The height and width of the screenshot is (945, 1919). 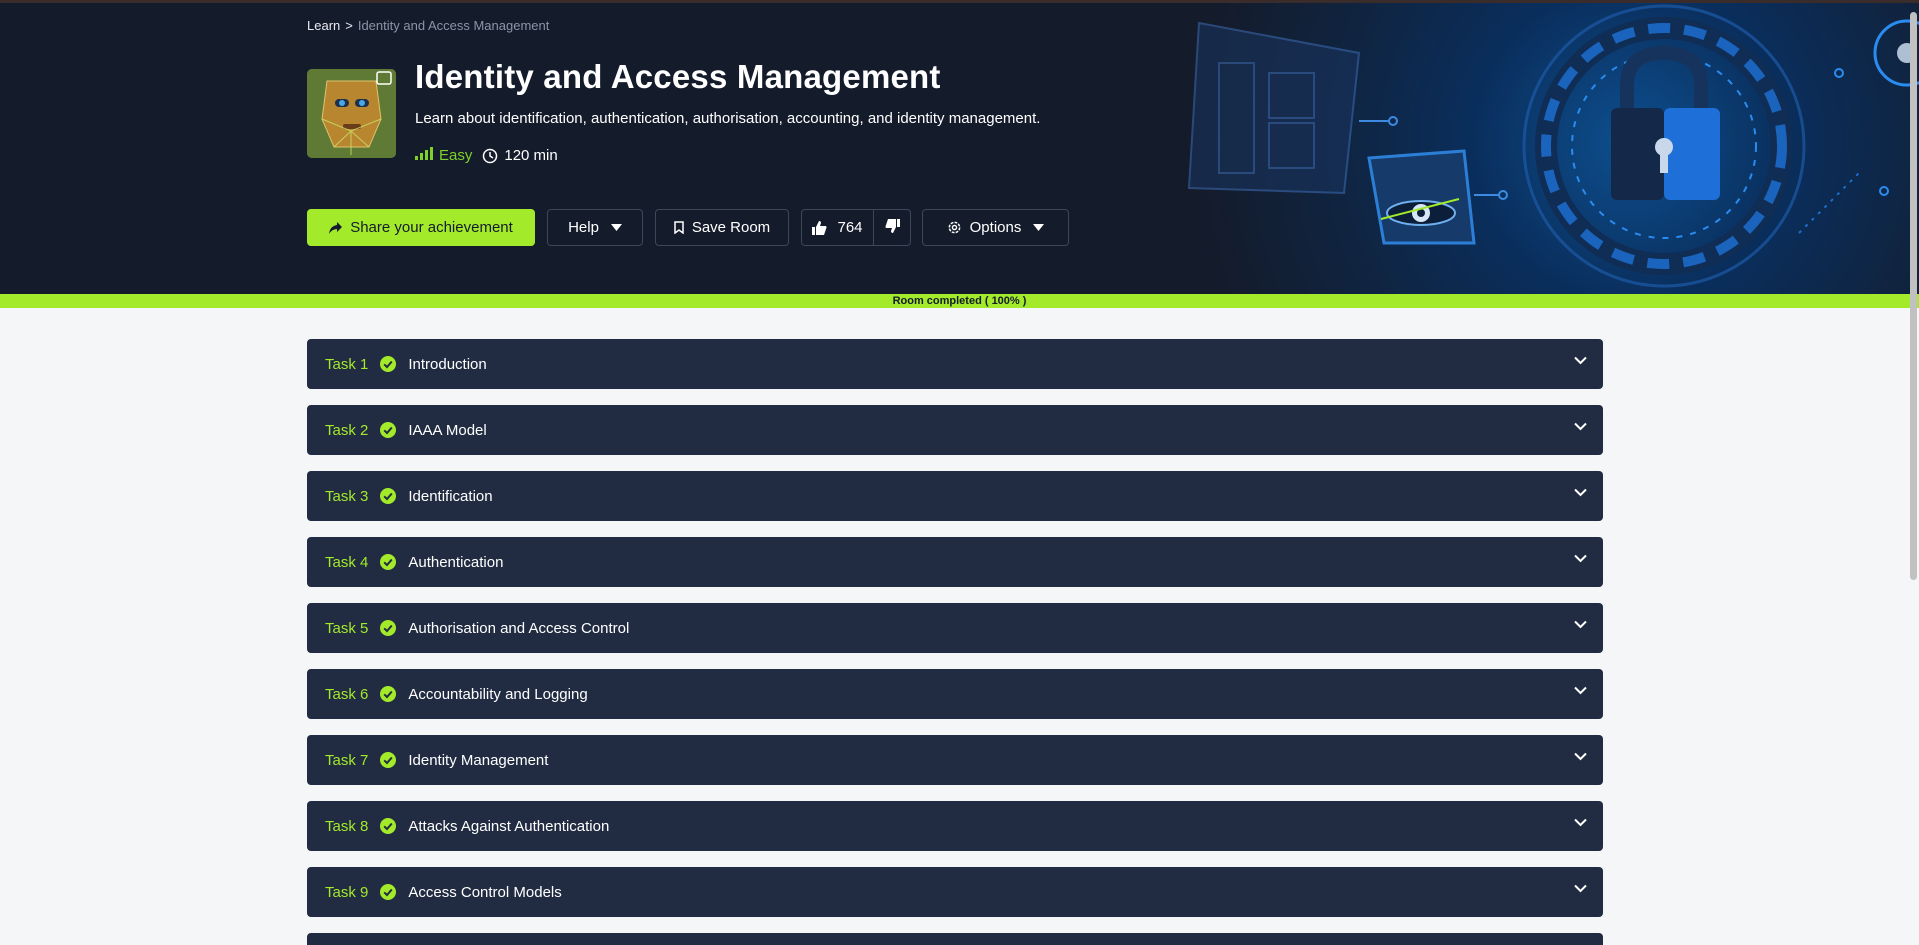 I want to click on task-row: Task 8 Attacks Against Authentication, so click(x=955, y=826).